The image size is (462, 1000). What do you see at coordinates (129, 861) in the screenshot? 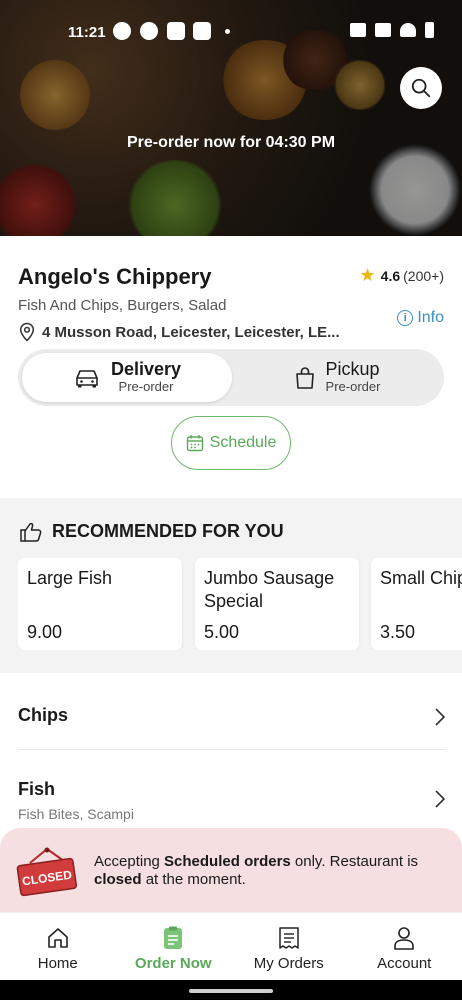
I see `closed-text-part: Accepting` at bounding box center [129, 861].